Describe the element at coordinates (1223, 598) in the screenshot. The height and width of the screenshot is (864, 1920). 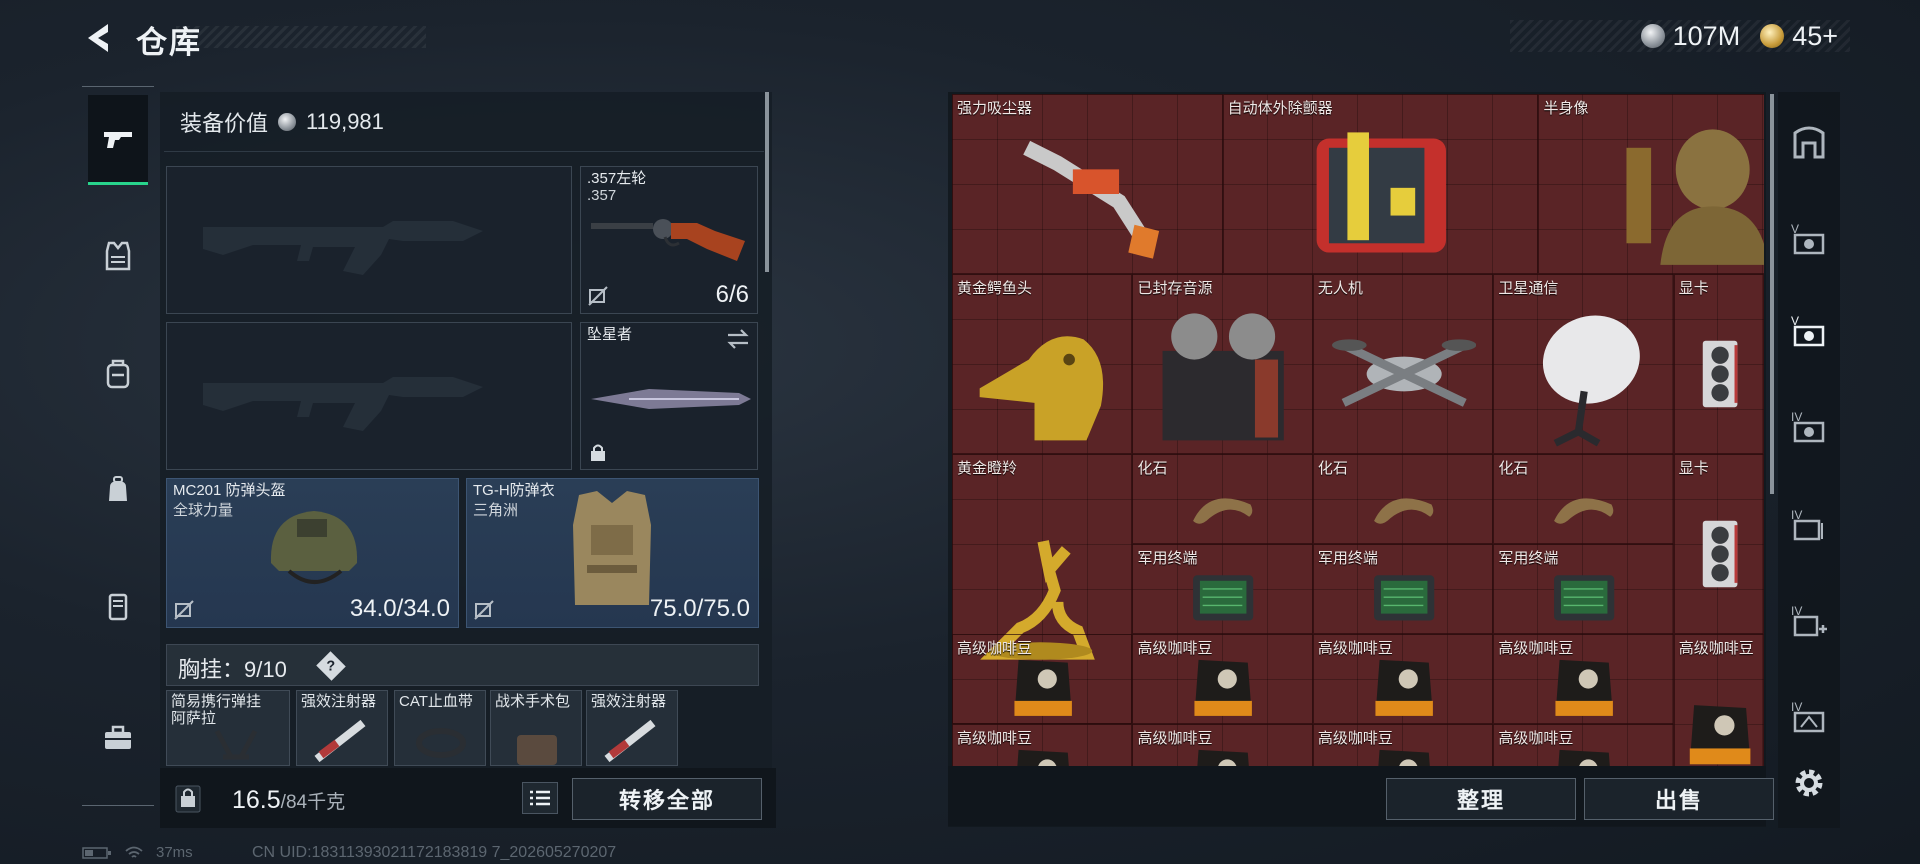
I see `terminal-icon` at that location.